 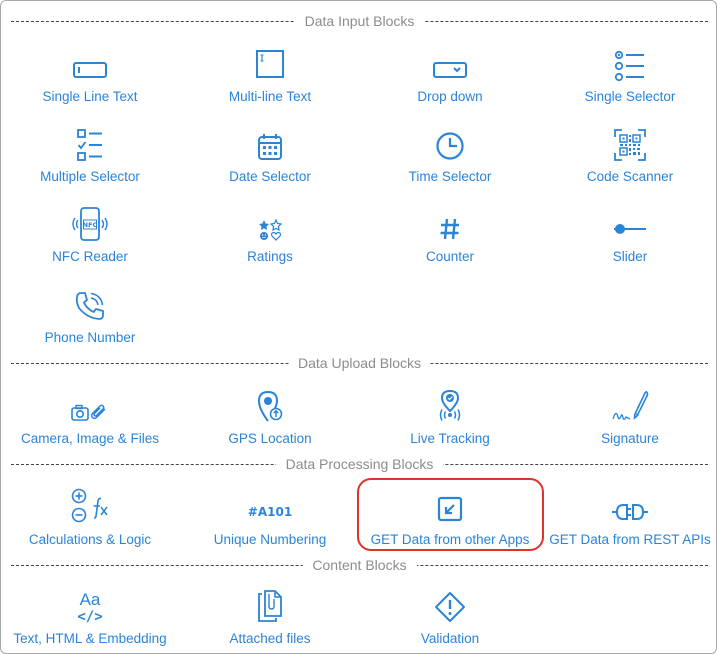 What do you see at coordinates (270, 256) in the screenshot?
I see `block-label: Ratings` at bounding box center [270, 256].